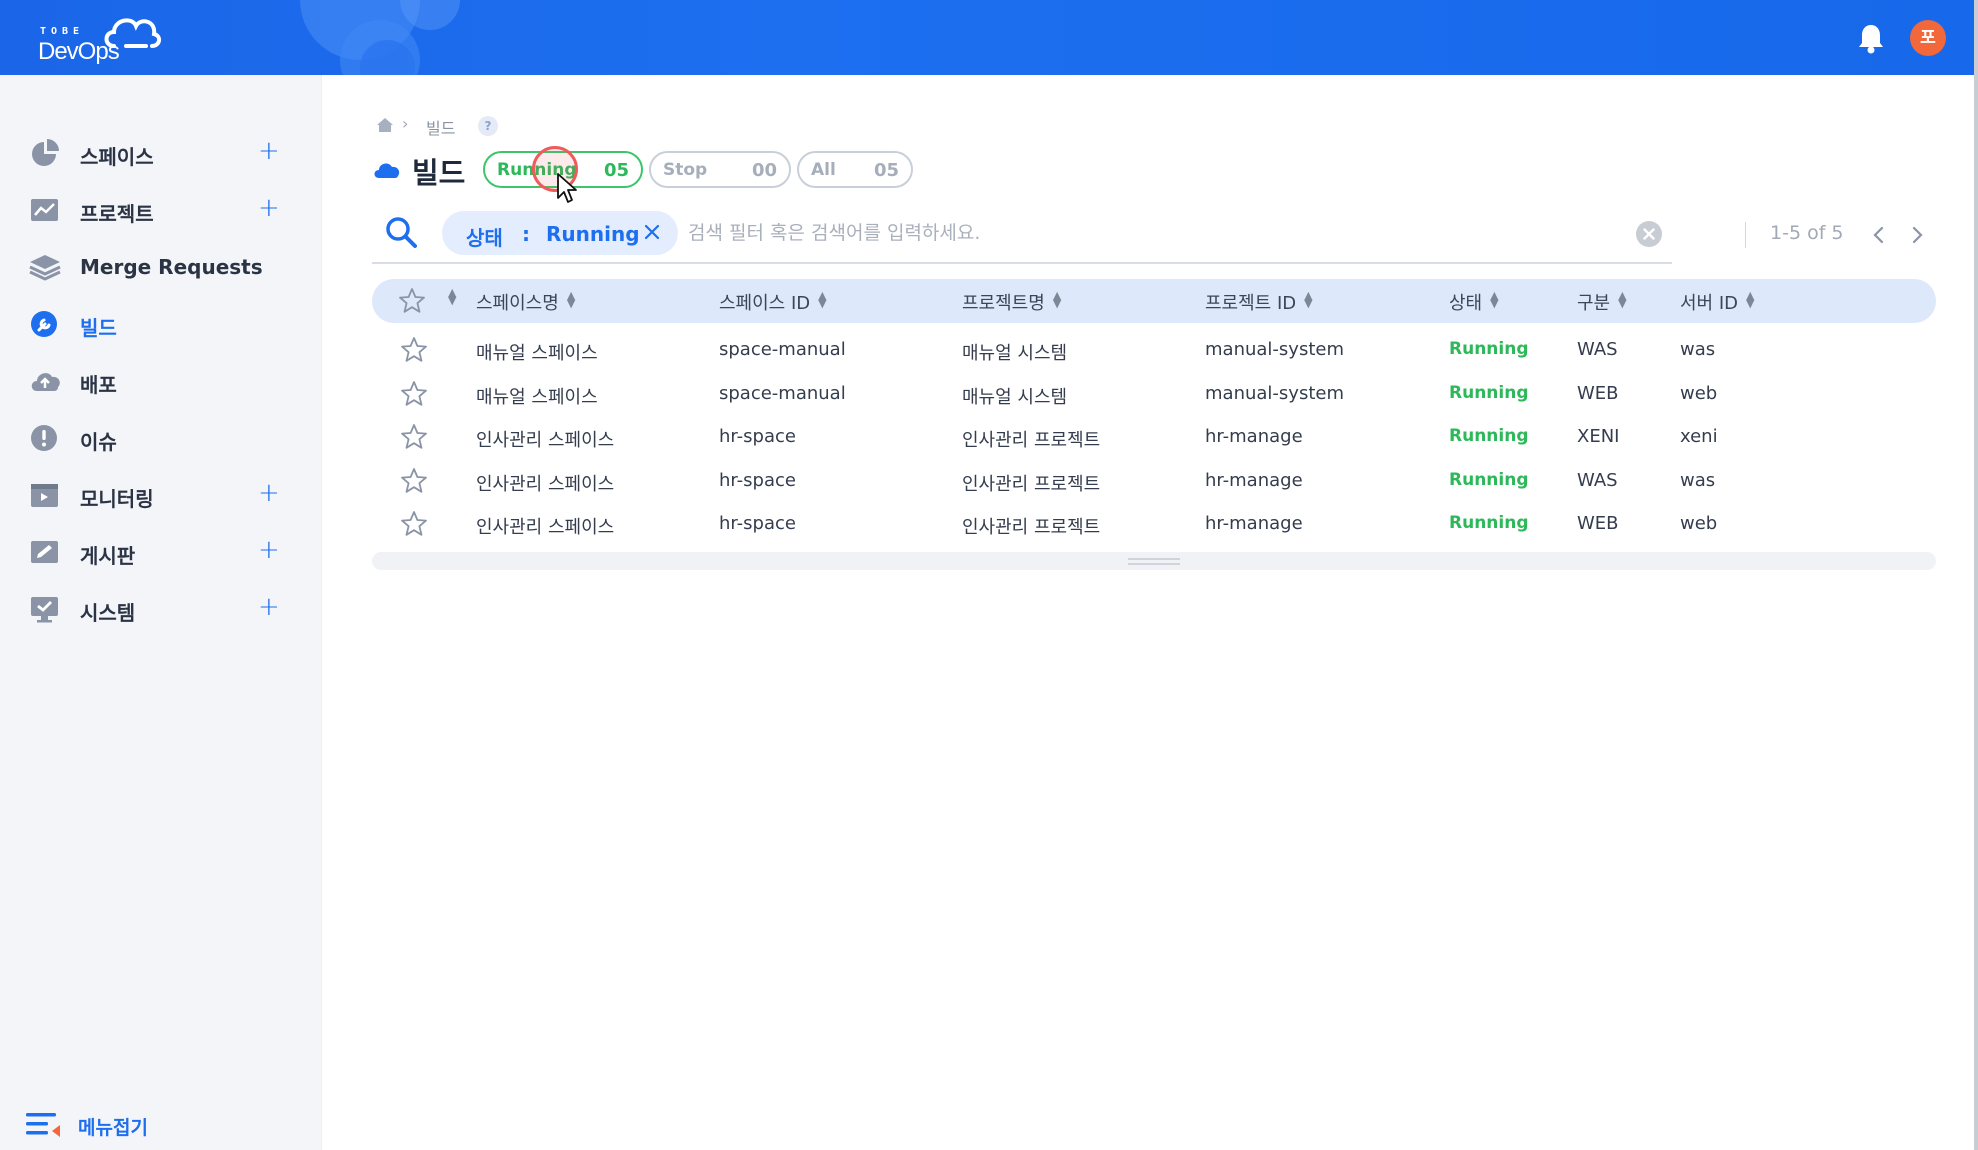 The image size is (1978, 1150). What do you see at coordinates (1917, 235) in the screenshot?
I see `chevron-right-icon` at bounding box center [1917, 235].